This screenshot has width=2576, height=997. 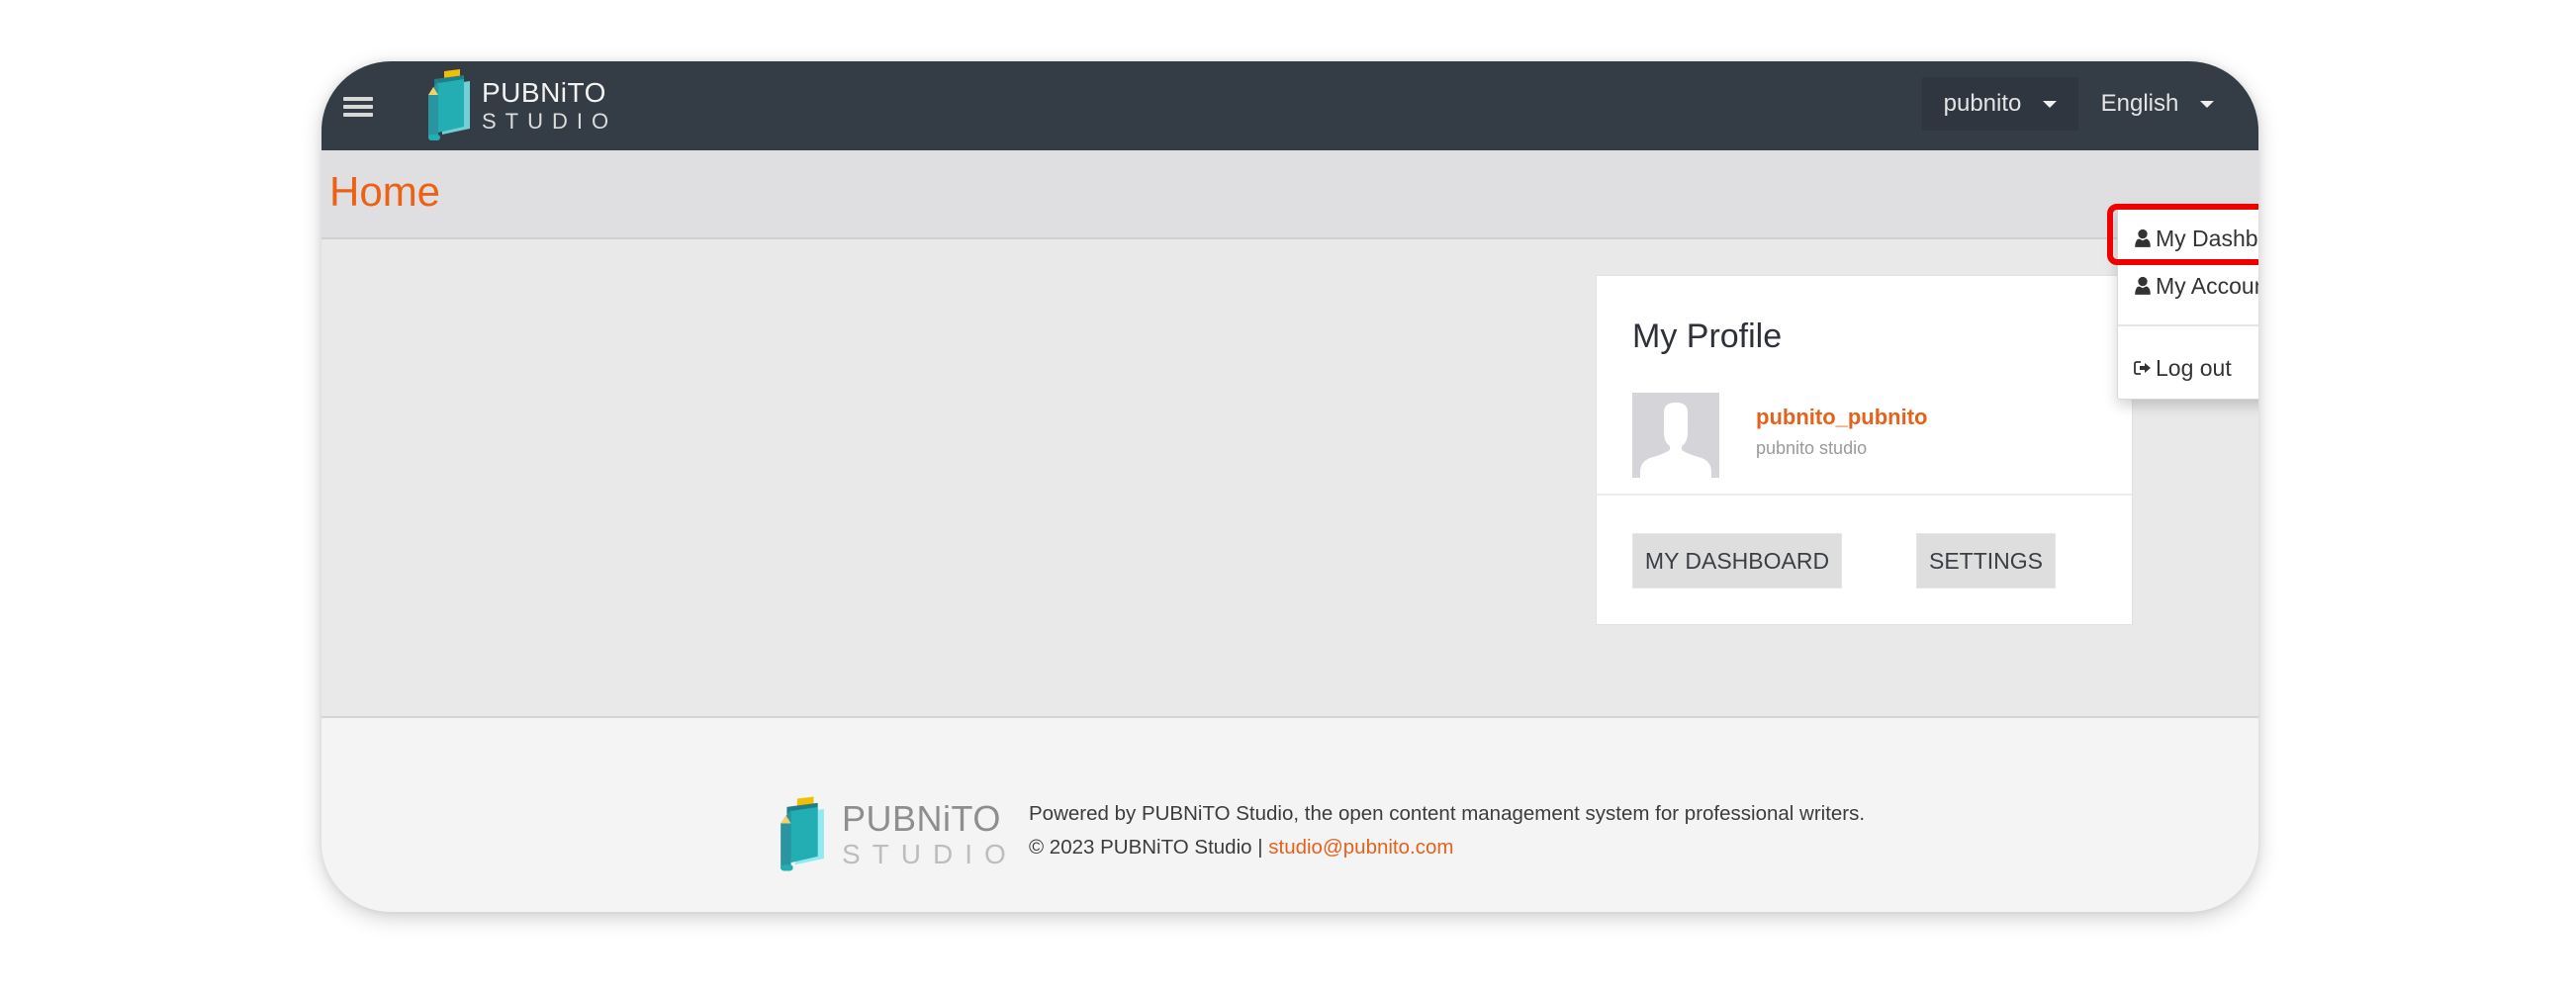 What do you see at coordinates (2207, 238) in the screenshot?
I see `menu-item-label: My Dashboard` at bounding box center [2207, 238].